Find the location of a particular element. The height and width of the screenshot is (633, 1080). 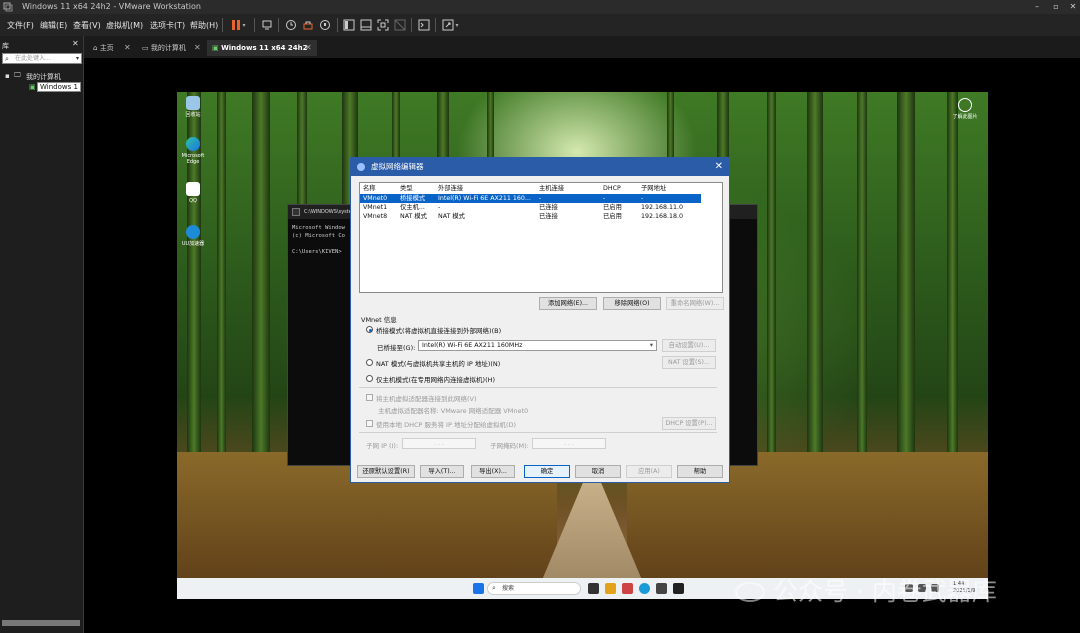

full-screen-icon is located at coordinates (383, 25).